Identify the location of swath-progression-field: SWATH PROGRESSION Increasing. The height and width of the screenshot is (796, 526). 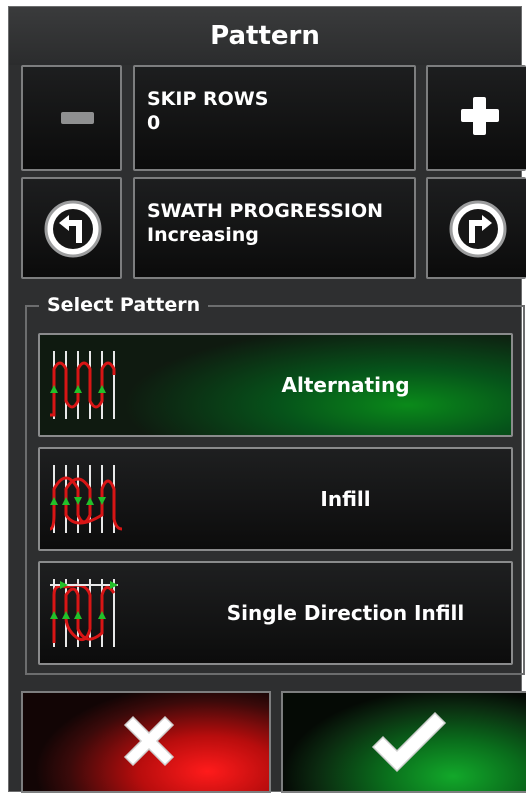
(274, 228).